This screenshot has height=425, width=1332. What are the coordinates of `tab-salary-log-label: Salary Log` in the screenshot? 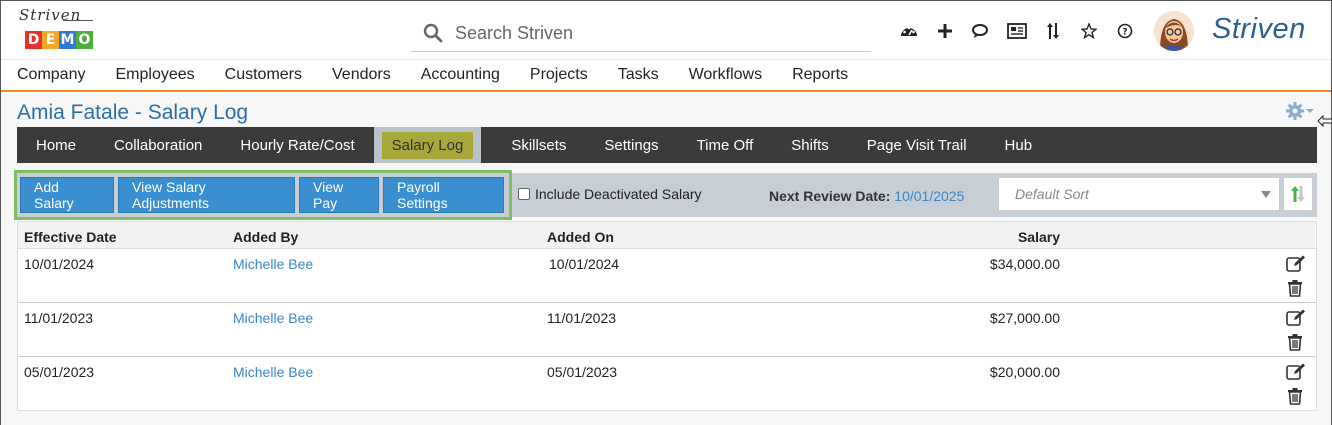 It's located at (427, 145).